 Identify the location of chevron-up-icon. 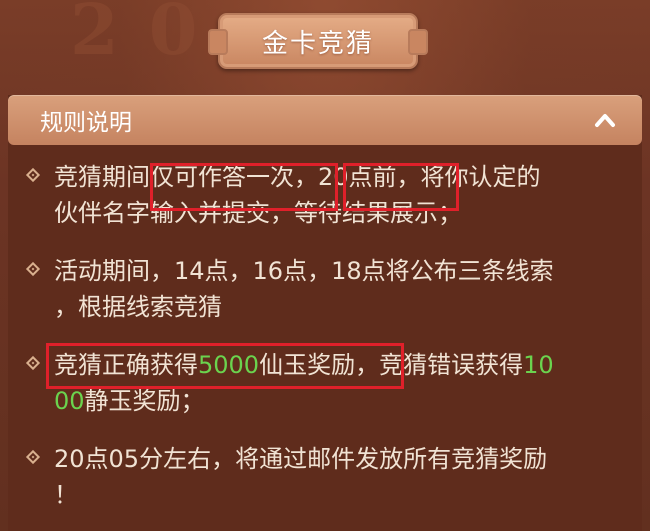
(605, 120).